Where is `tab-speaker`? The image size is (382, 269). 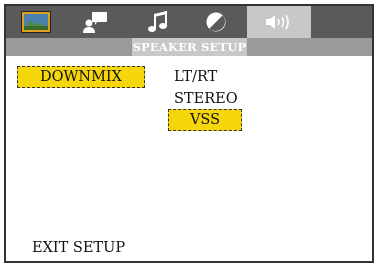 tab-speaker is located at coordinates (279, 22).